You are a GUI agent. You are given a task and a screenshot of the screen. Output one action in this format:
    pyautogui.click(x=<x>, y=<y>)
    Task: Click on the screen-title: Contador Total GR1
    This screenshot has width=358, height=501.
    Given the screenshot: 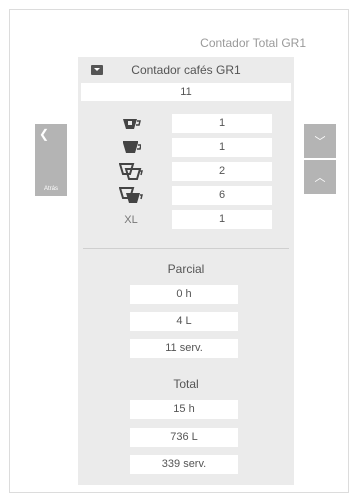 What is the action you would take?
    pyautogui.click(x=253, y=43)
    